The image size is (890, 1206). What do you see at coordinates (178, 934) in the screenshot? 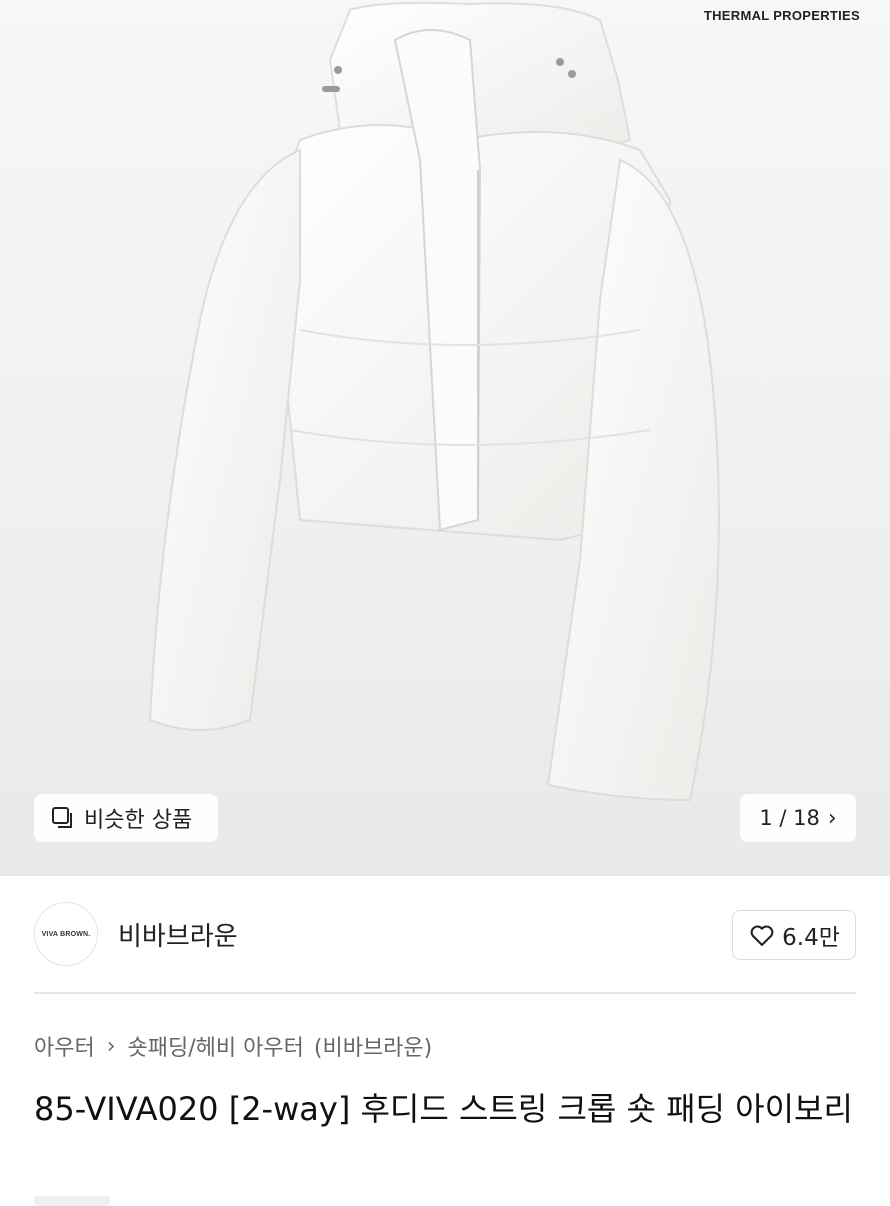
I see `brand-name-link: 비바브라운` at bounding box center [178, 934].